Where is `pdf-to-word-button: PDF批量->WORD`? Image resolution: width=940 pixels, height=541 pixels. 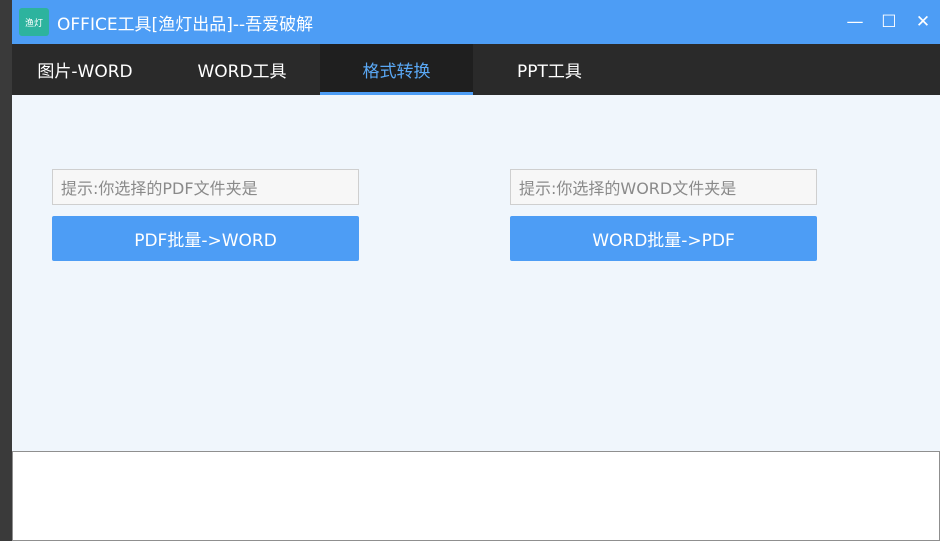
pdf-to-word-button: PDF批量->WORD is located at coordinates (205, 238).